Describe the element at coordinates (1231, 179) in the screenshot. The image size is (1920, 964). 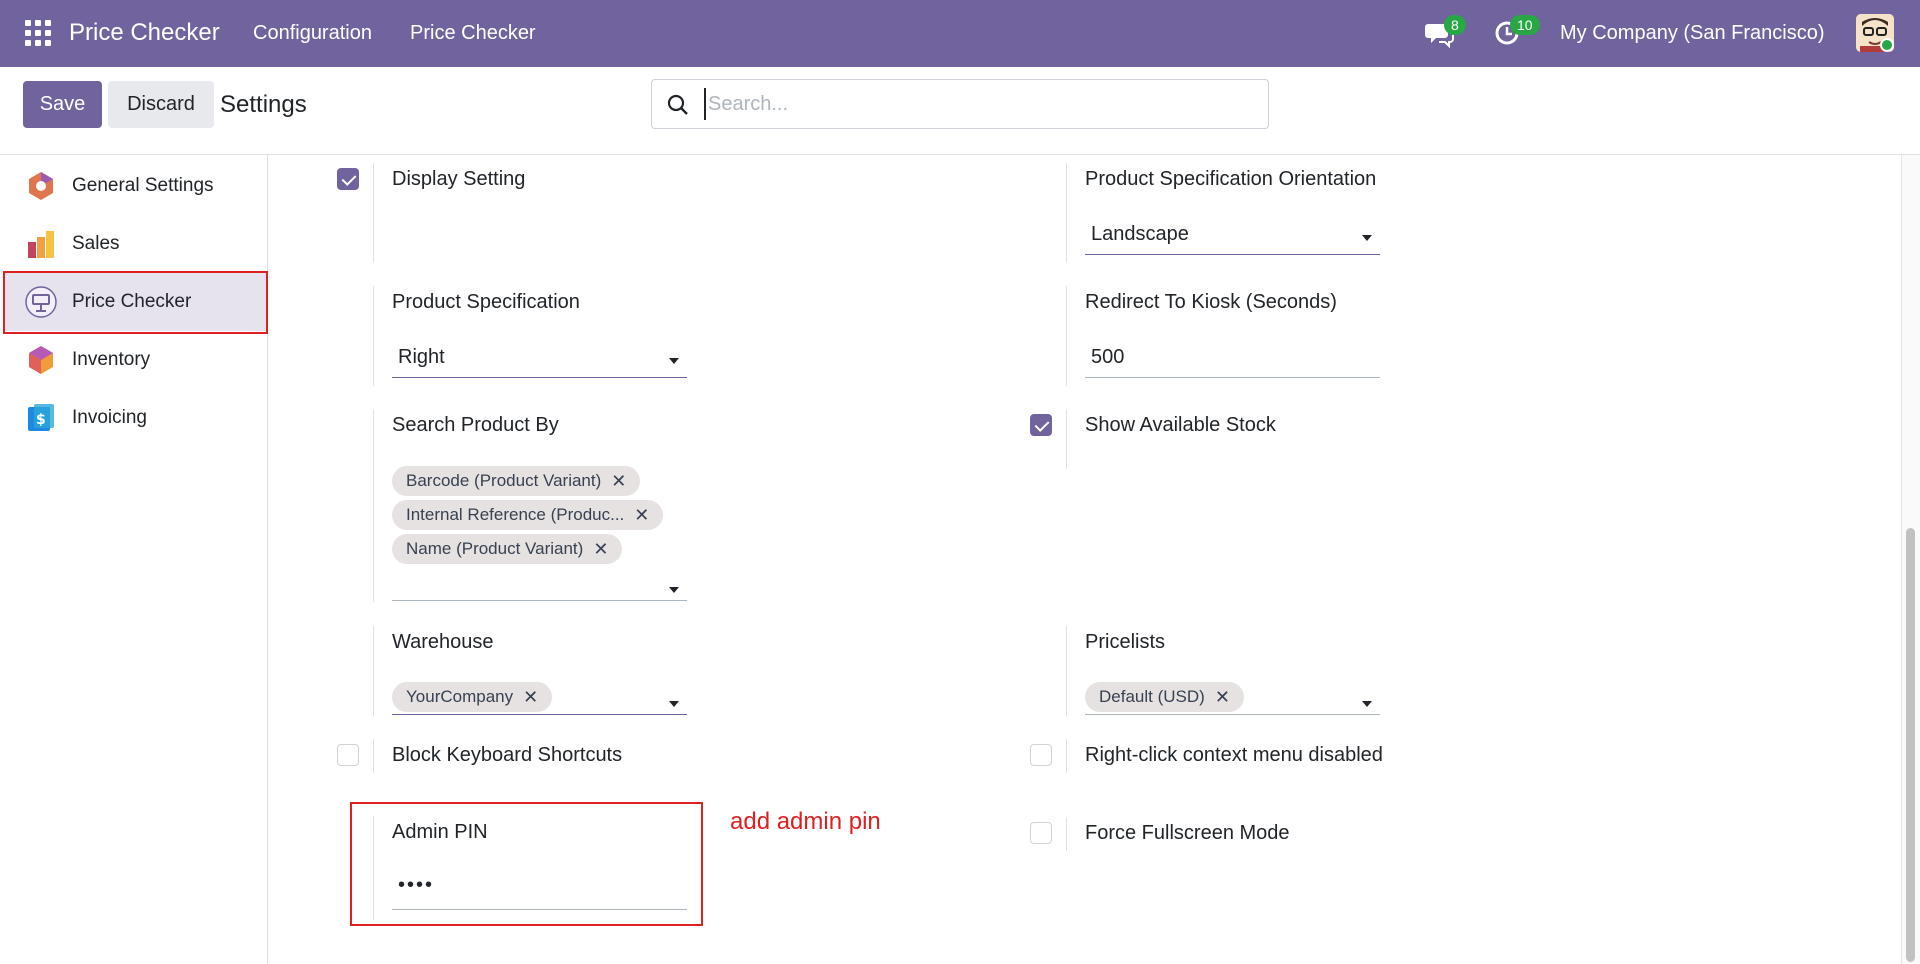
I see `orientation-label: Product Specification Orientation` at that location.